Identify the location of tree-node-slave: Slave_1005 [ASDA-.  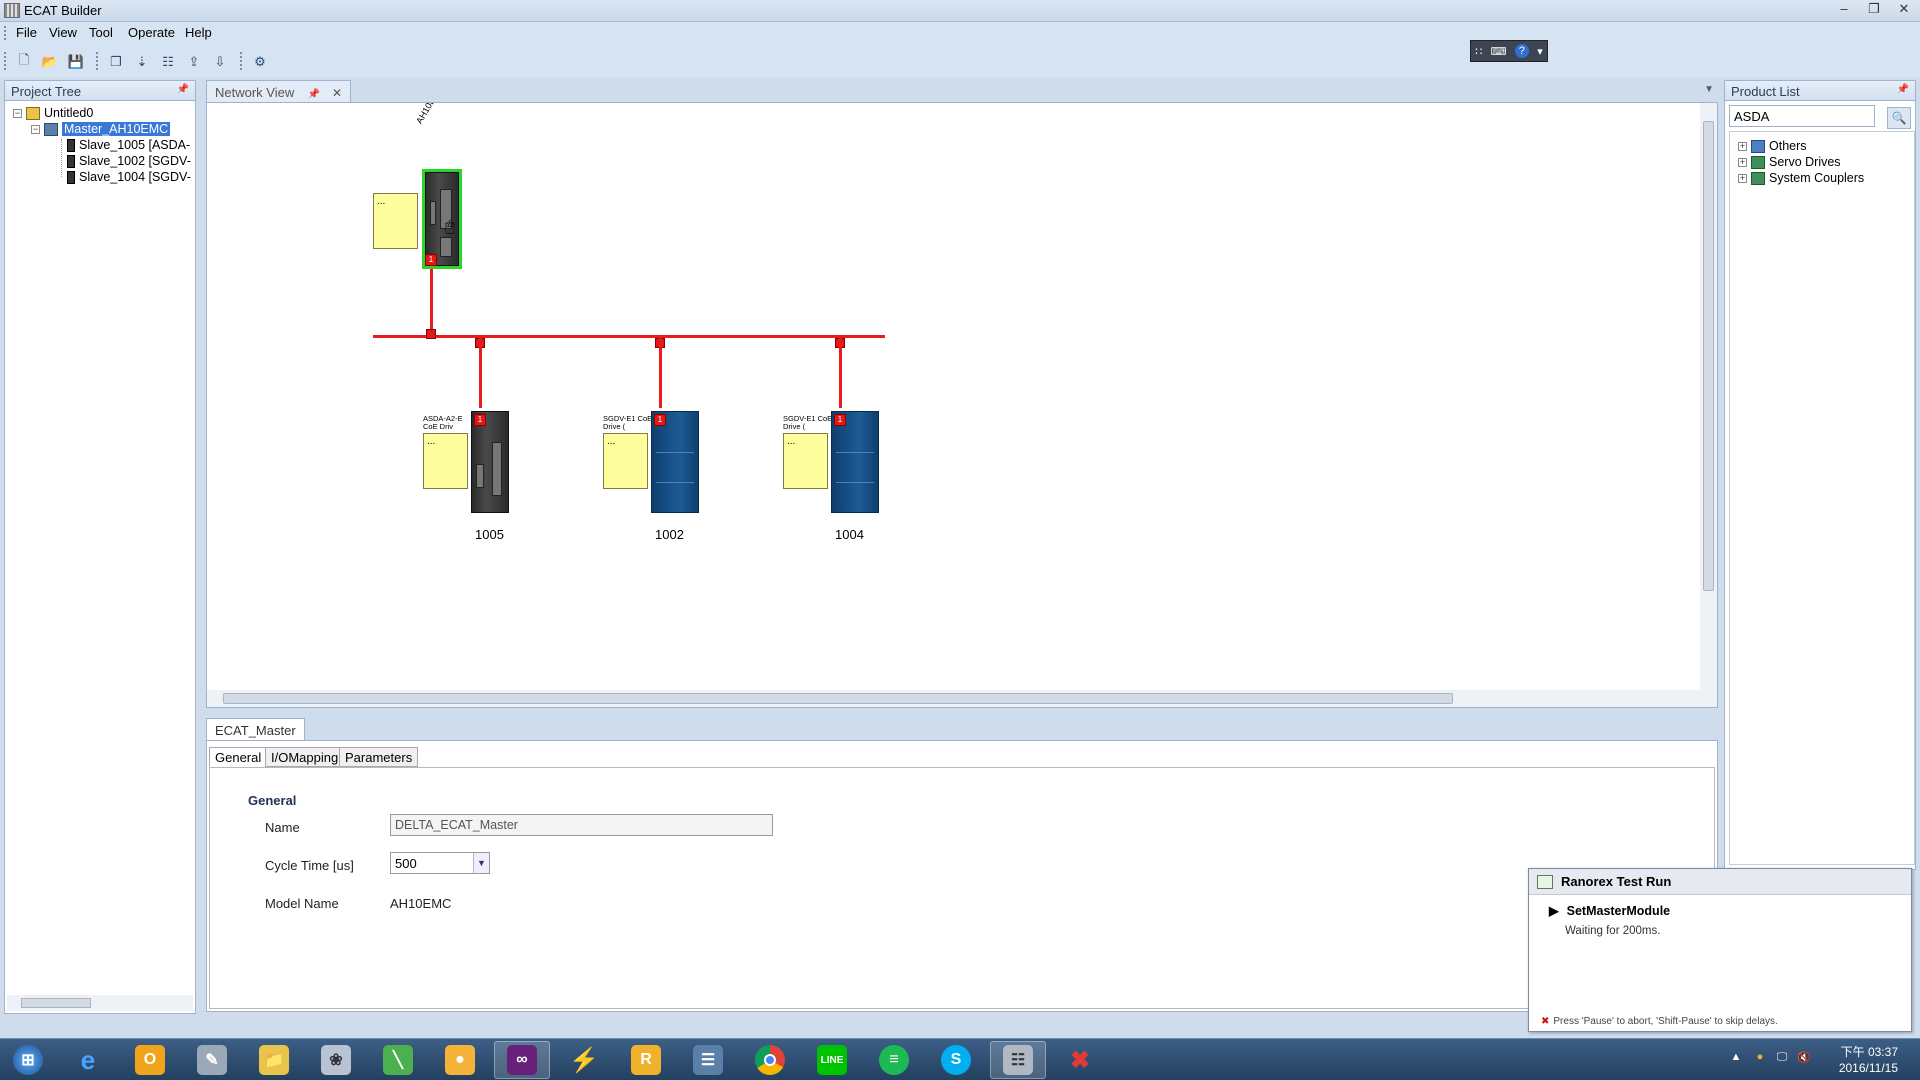
(128, 145).